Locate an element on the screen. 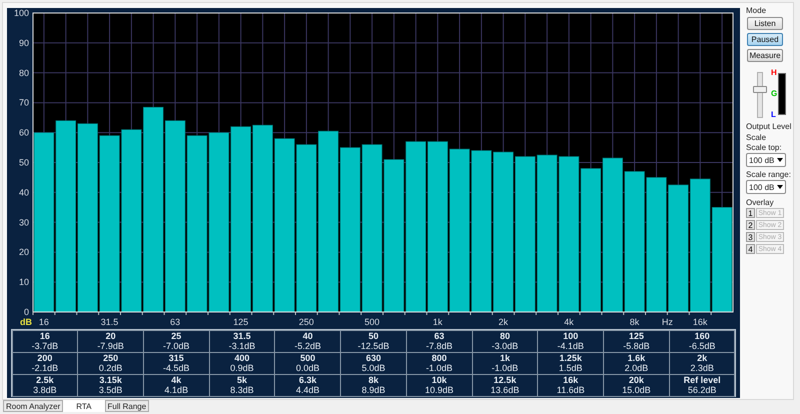 The width and height of the screenshot is (800, 414). band-reading: 10.9dB is located at coordinates (439, 390).